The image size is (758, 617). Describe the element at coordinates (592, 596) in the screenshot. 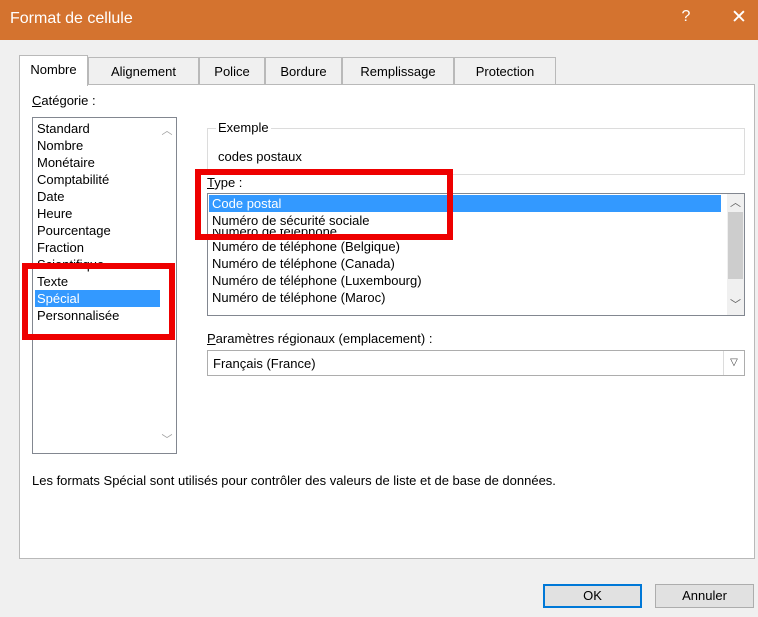

I see `ok-button: OK` at that location.